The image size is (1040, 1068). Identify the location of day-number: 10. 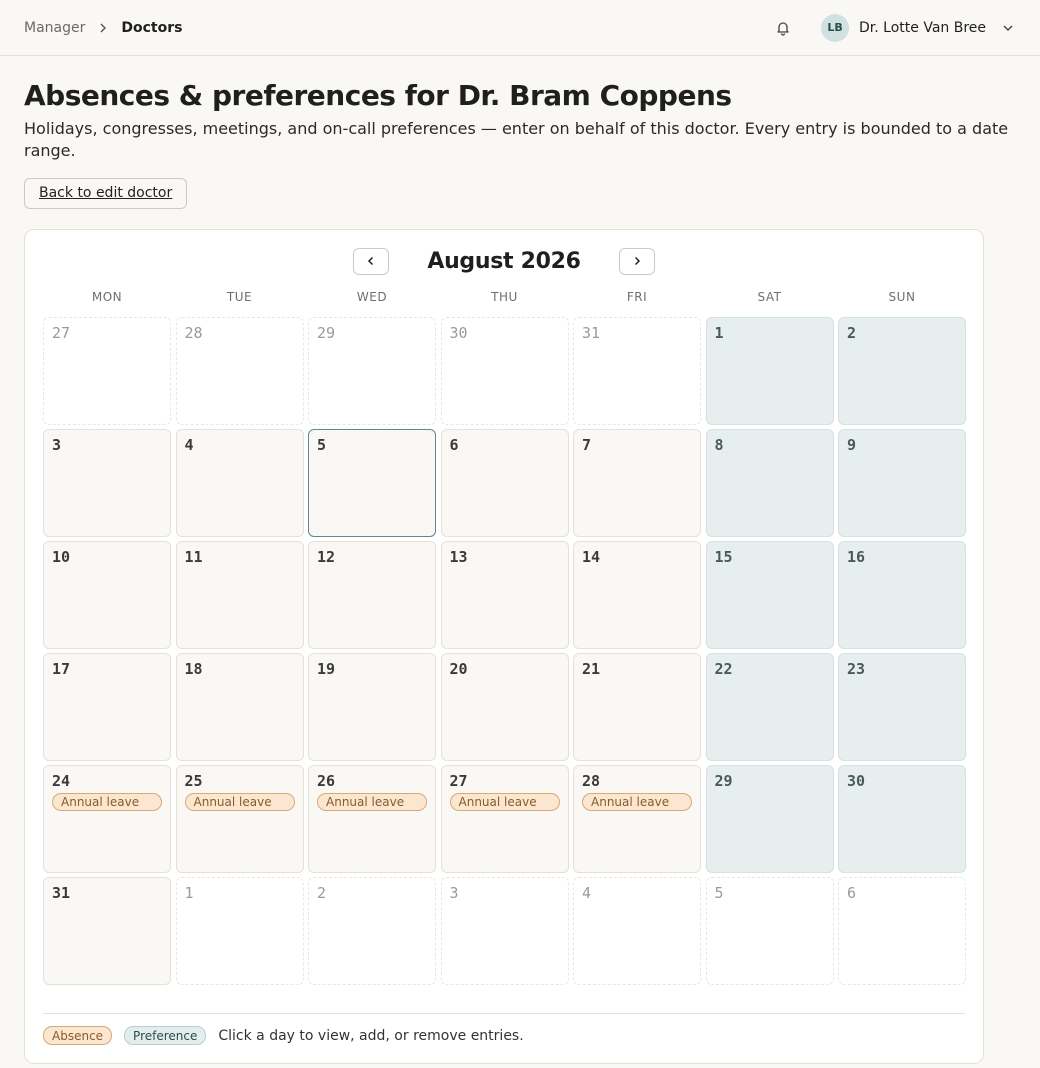
(61, 557).